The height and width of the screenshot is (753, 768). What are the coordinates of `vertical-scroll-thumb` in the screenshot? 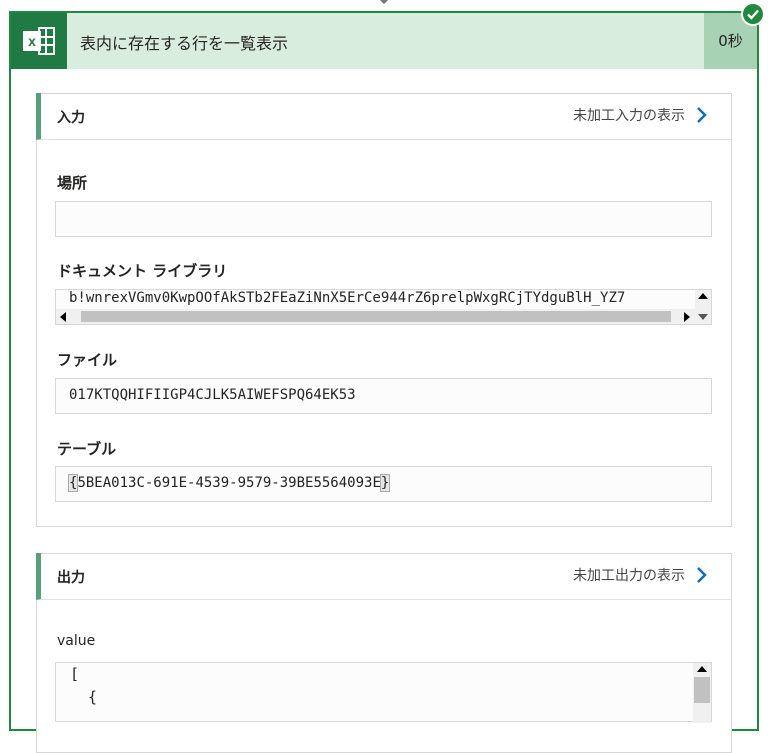 It's located at (702, 690).